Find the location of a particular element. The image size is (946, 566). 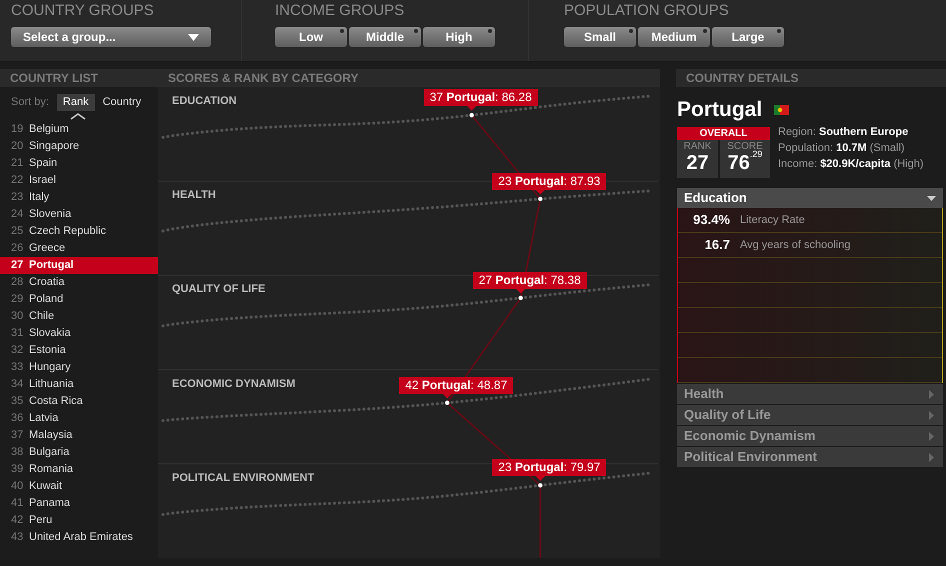

country-list-item: 20 Singapore is located at coordinates (79, 146).